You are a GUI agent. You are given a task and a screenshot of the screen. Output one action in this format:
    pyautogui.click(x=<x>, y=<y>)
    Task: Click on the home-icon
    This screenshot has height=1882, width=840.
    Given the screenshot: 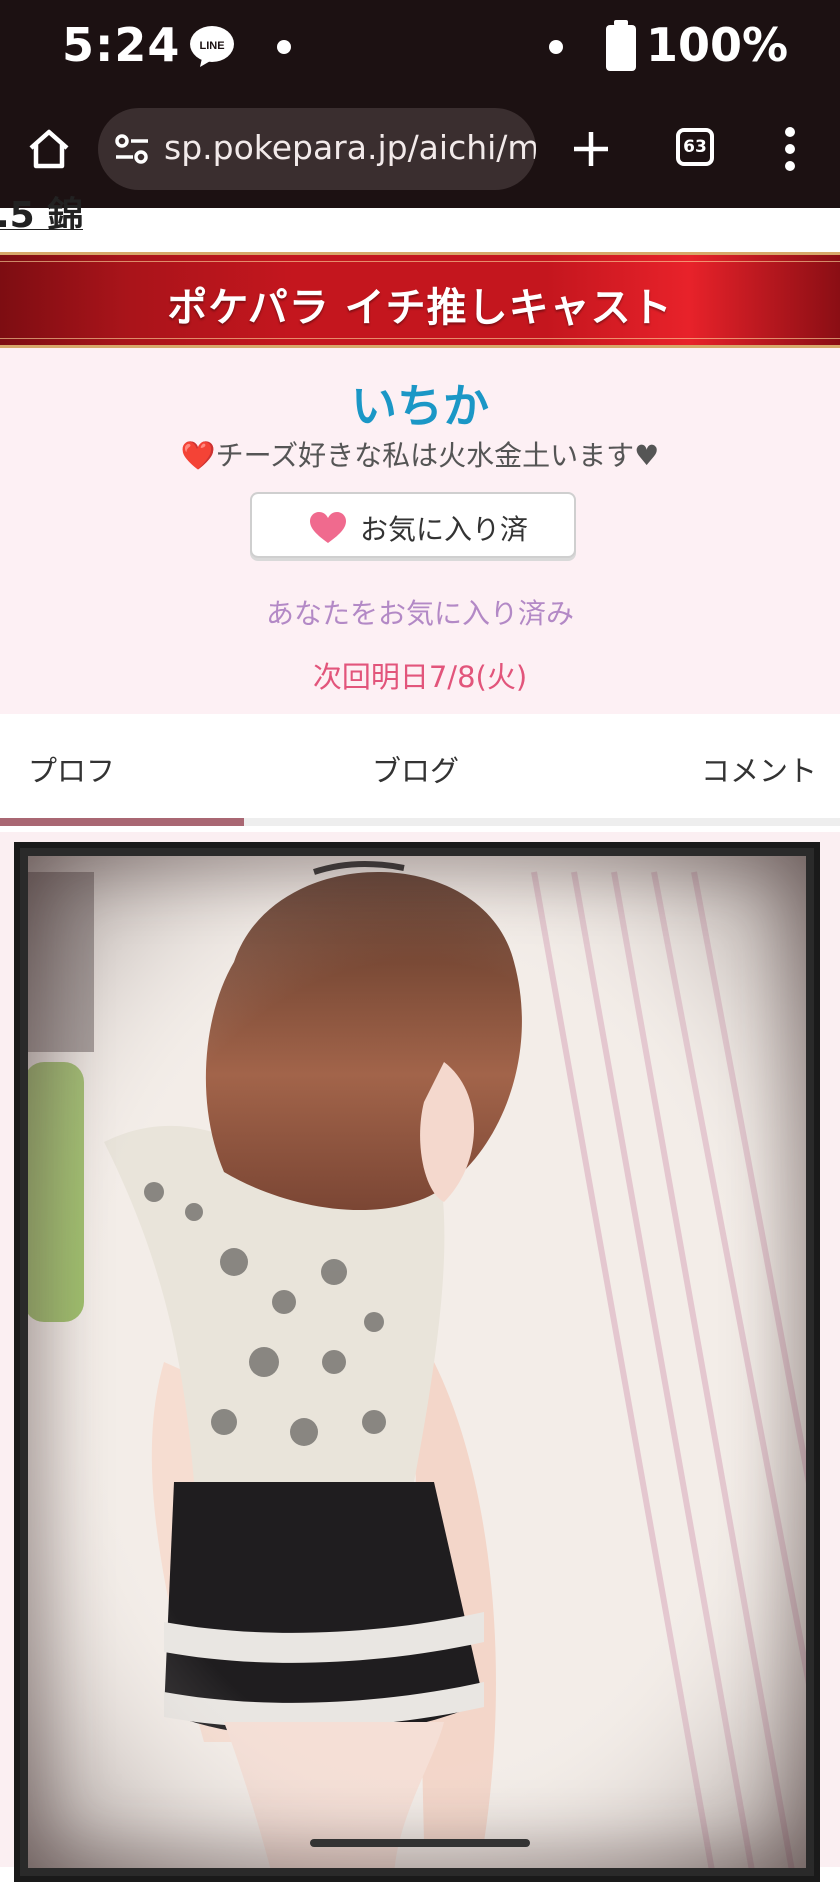 What is the action you would take?
    pyautogui.click(x=49, y=149)
    